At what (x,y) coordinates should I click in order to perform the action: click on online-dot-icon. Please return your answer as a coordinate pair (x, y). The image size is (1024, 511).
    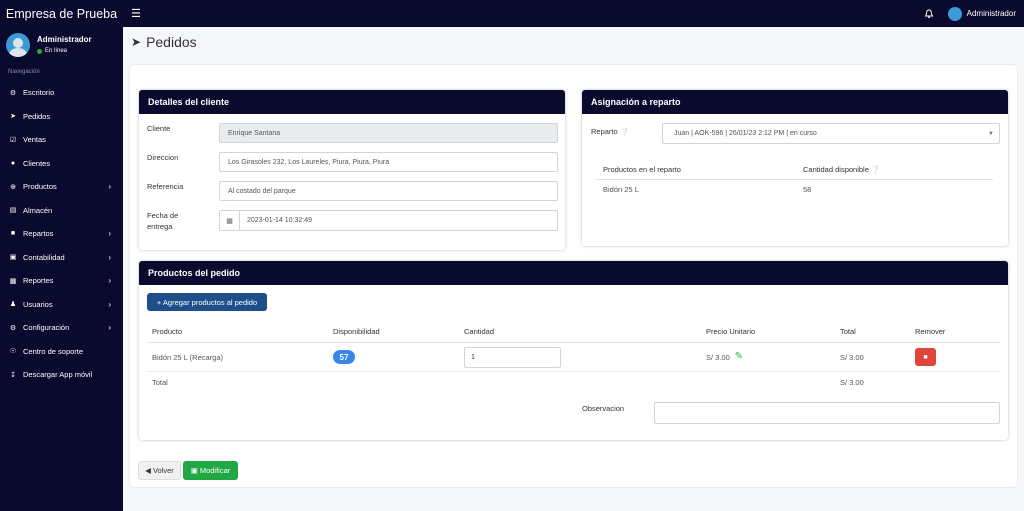
    Looking at the image, I should click on (39, 51).